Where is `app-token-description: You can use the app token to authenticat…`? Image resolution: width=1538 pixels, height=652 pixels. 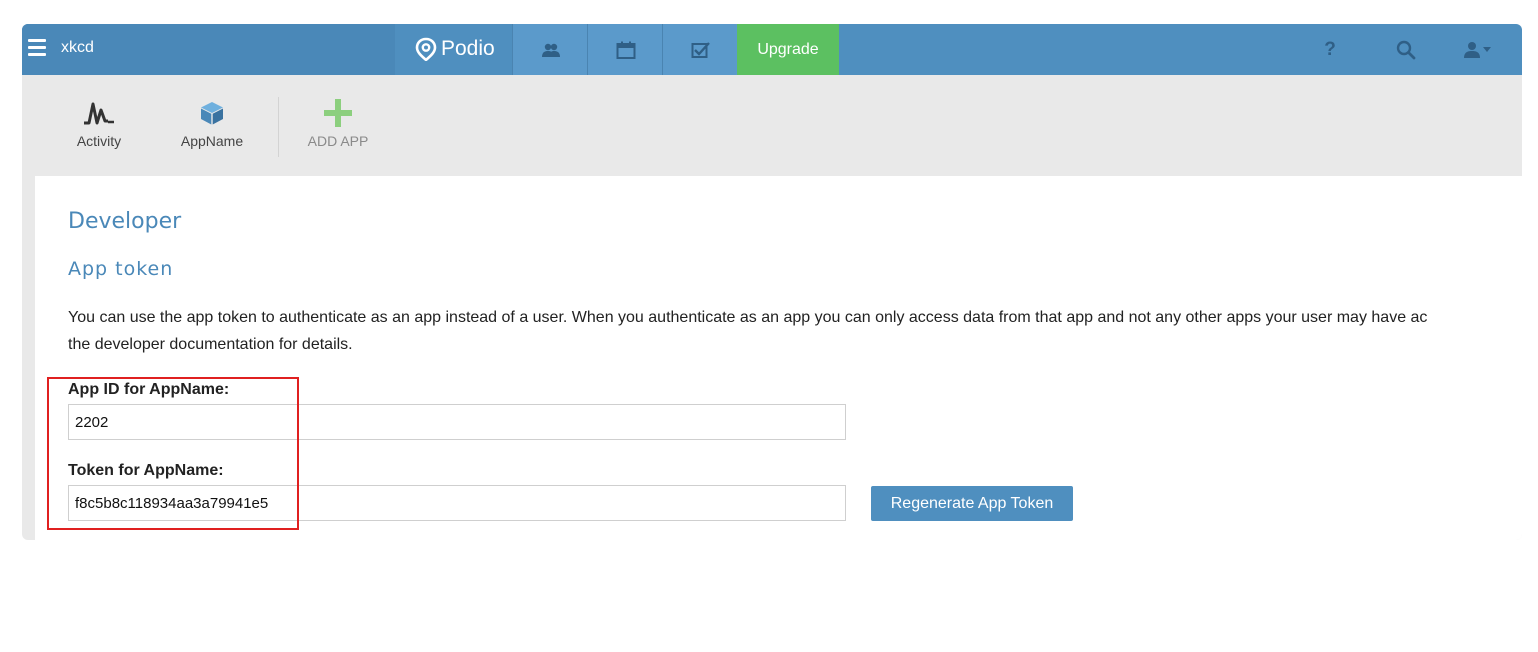 app-token-description: You can use the app token to authenticat… is located at coordinates (748, 331).